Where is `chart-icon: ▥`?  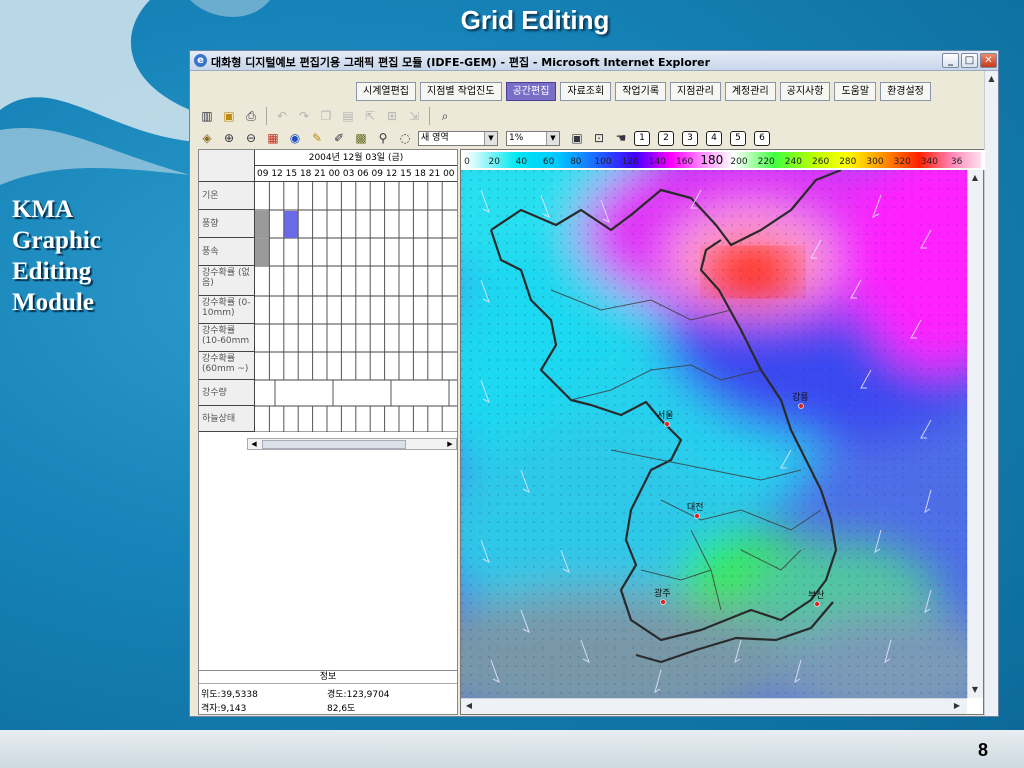
chart-icon: ▥ is located at coordinates (207, 116).